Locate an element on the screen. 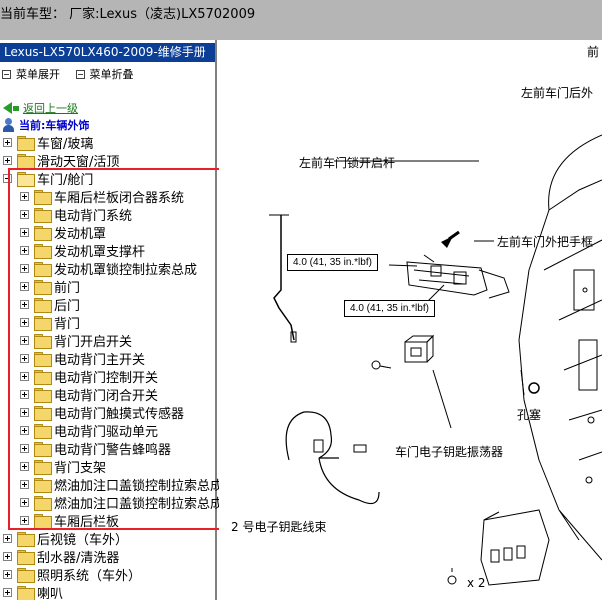 The width and height of the screenshot is (602, 600). label-top-char: 前 is located at coordinates (593, 52).